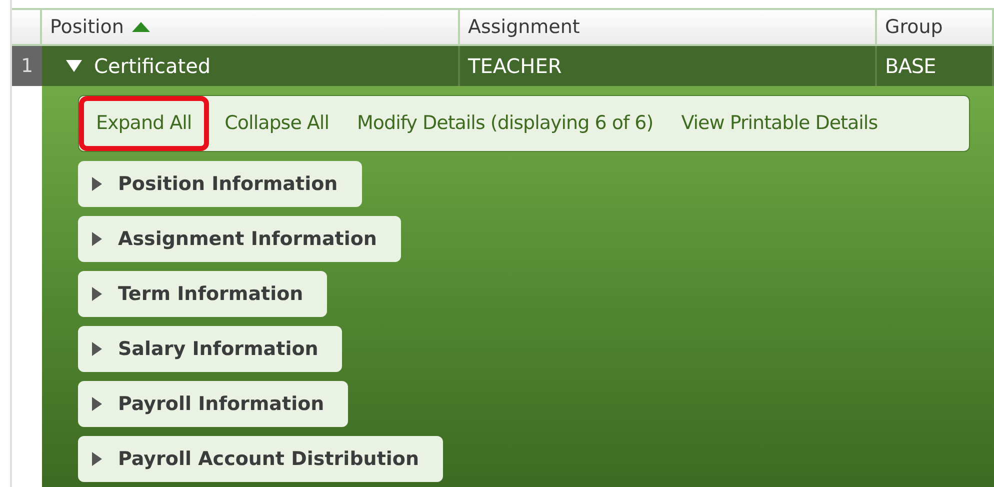 This screenshot has height=487, width=994. What do you see at coordinates (935, 27) in the screenshot?
I see `column-header: Group` at bounding box center [935, 27].